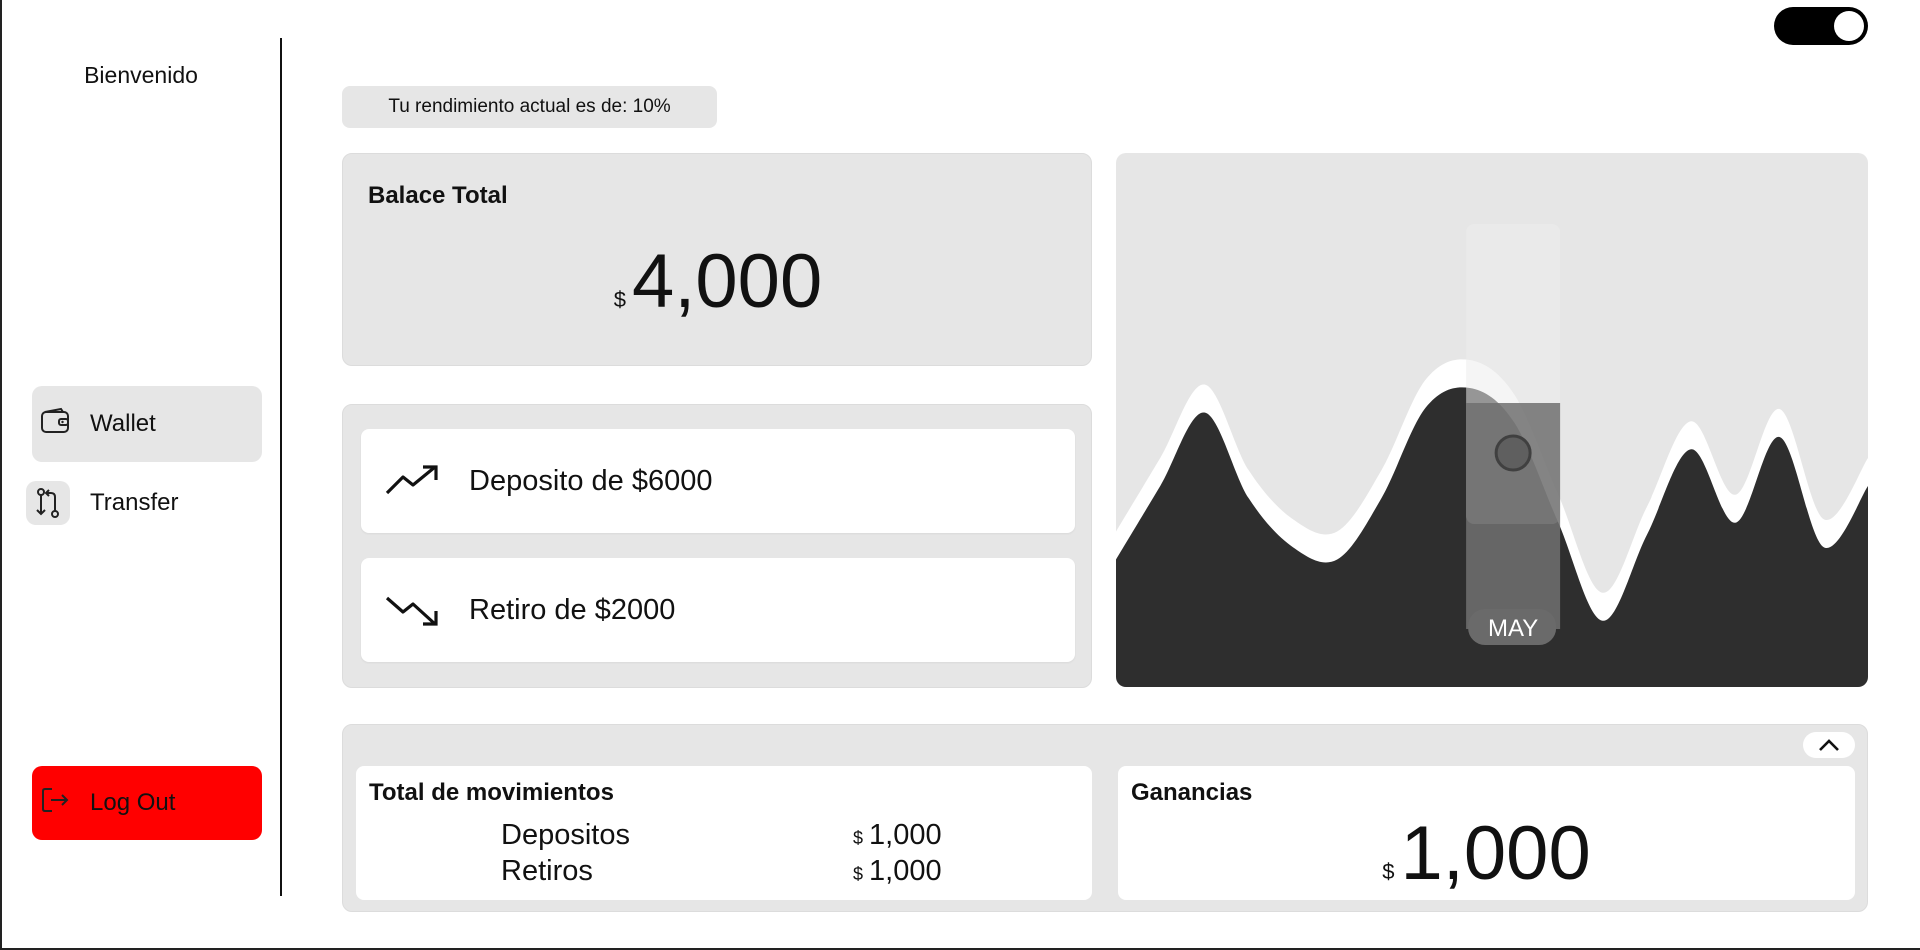 The image size is (1920, 950). What do you see at coordinates (141, 75) in the screenshot?
I see `welcome-text: Bienvenido` at bounding box center [141, 75].